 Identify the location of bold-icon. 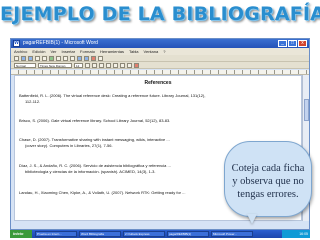
(87, 65).